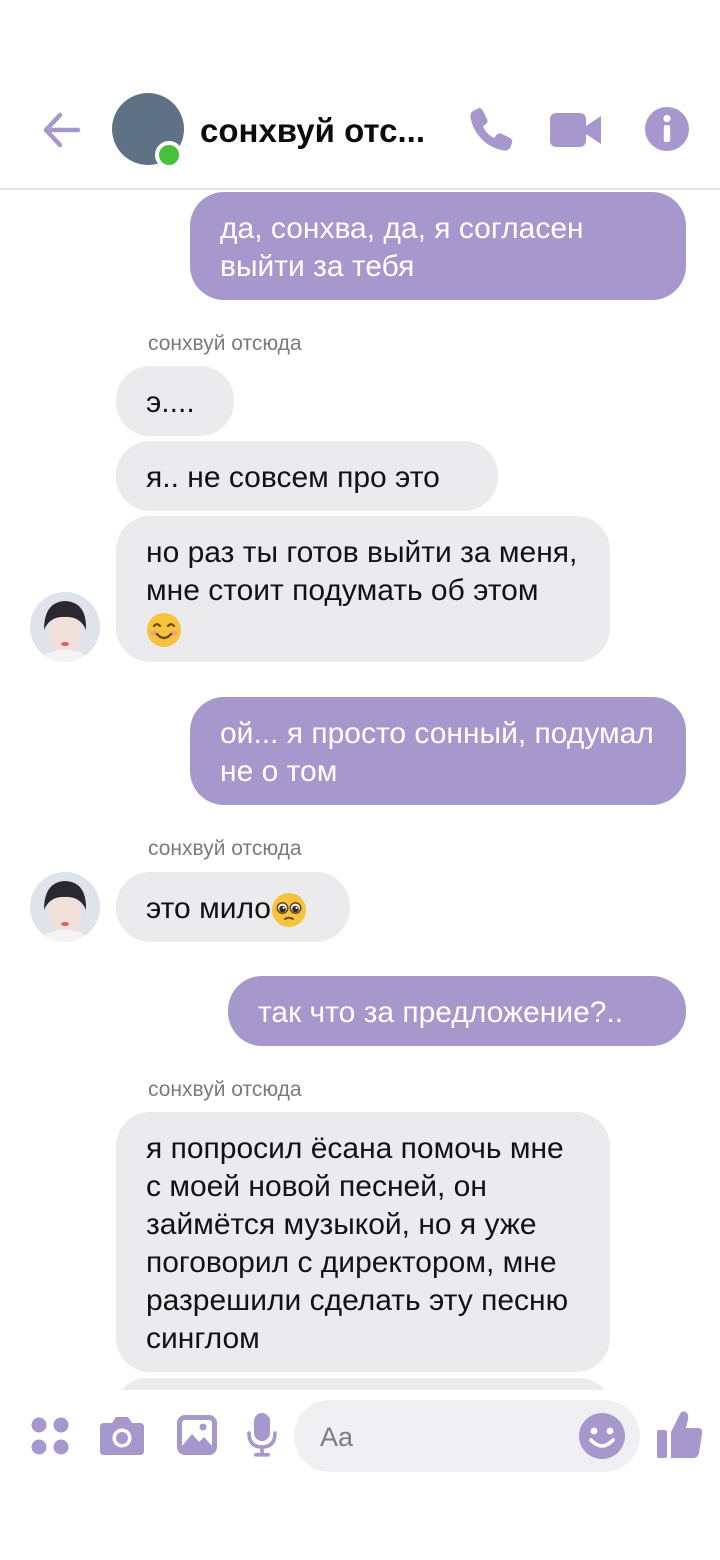 This screenshot has height=1560, width=720. I want to click on gallery-button, so click(197, 1437).